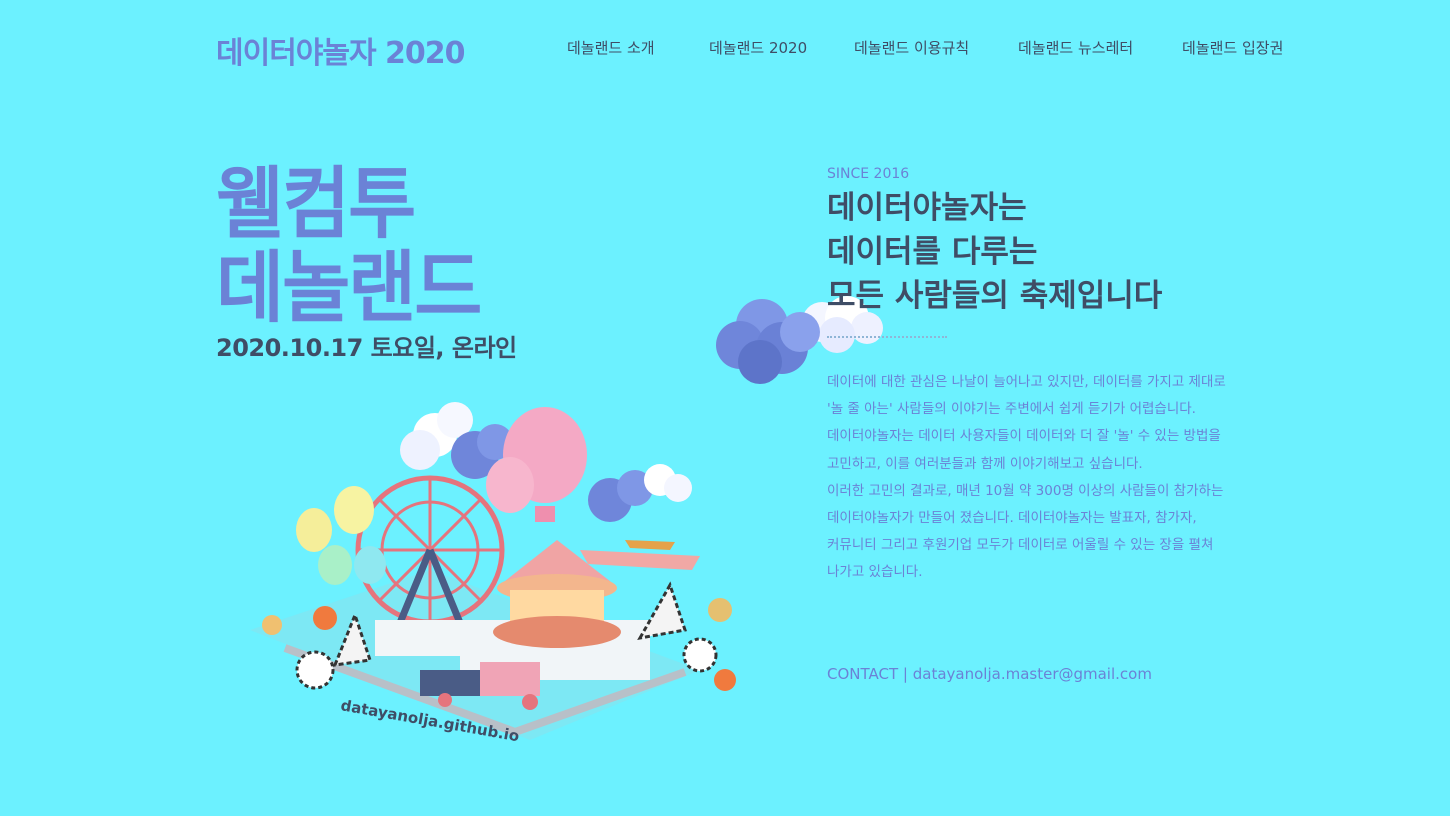 The width and height of the screenshot is (1450, 820). What do you see at coordinates (995, 296) in the screenshot?
I see `headline-line: 모든 사람들의 축제입니다` at bounding box center [995, 296].